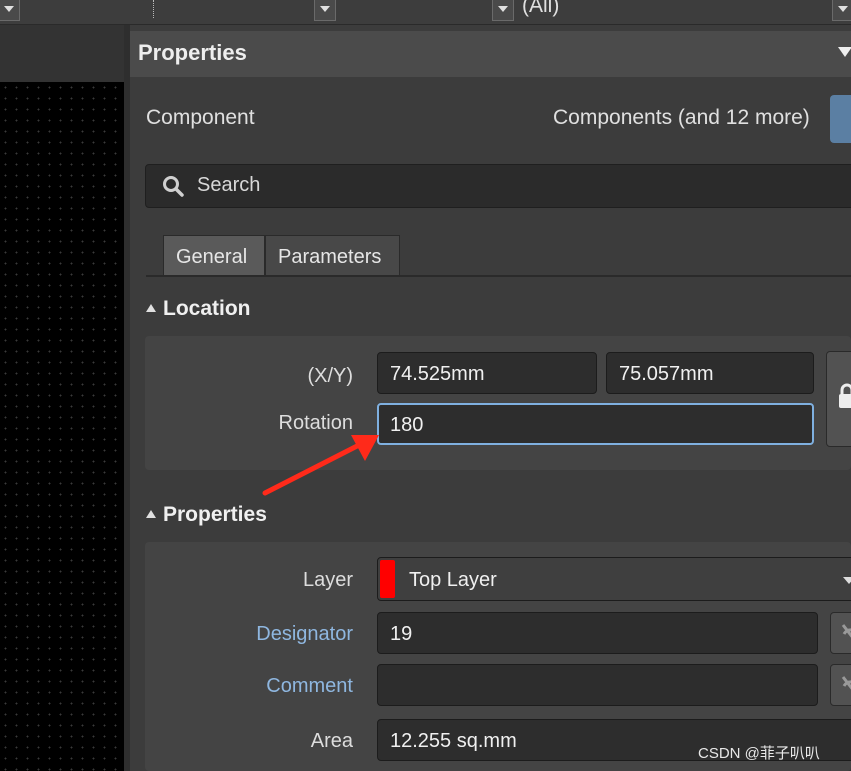 Image resolution: width=851 pixels, height=771 pixels. What do you see at coordinates (229, 185) in the screenshot?
I see `search-placeholder: Search` at bounding box center [229, 185].